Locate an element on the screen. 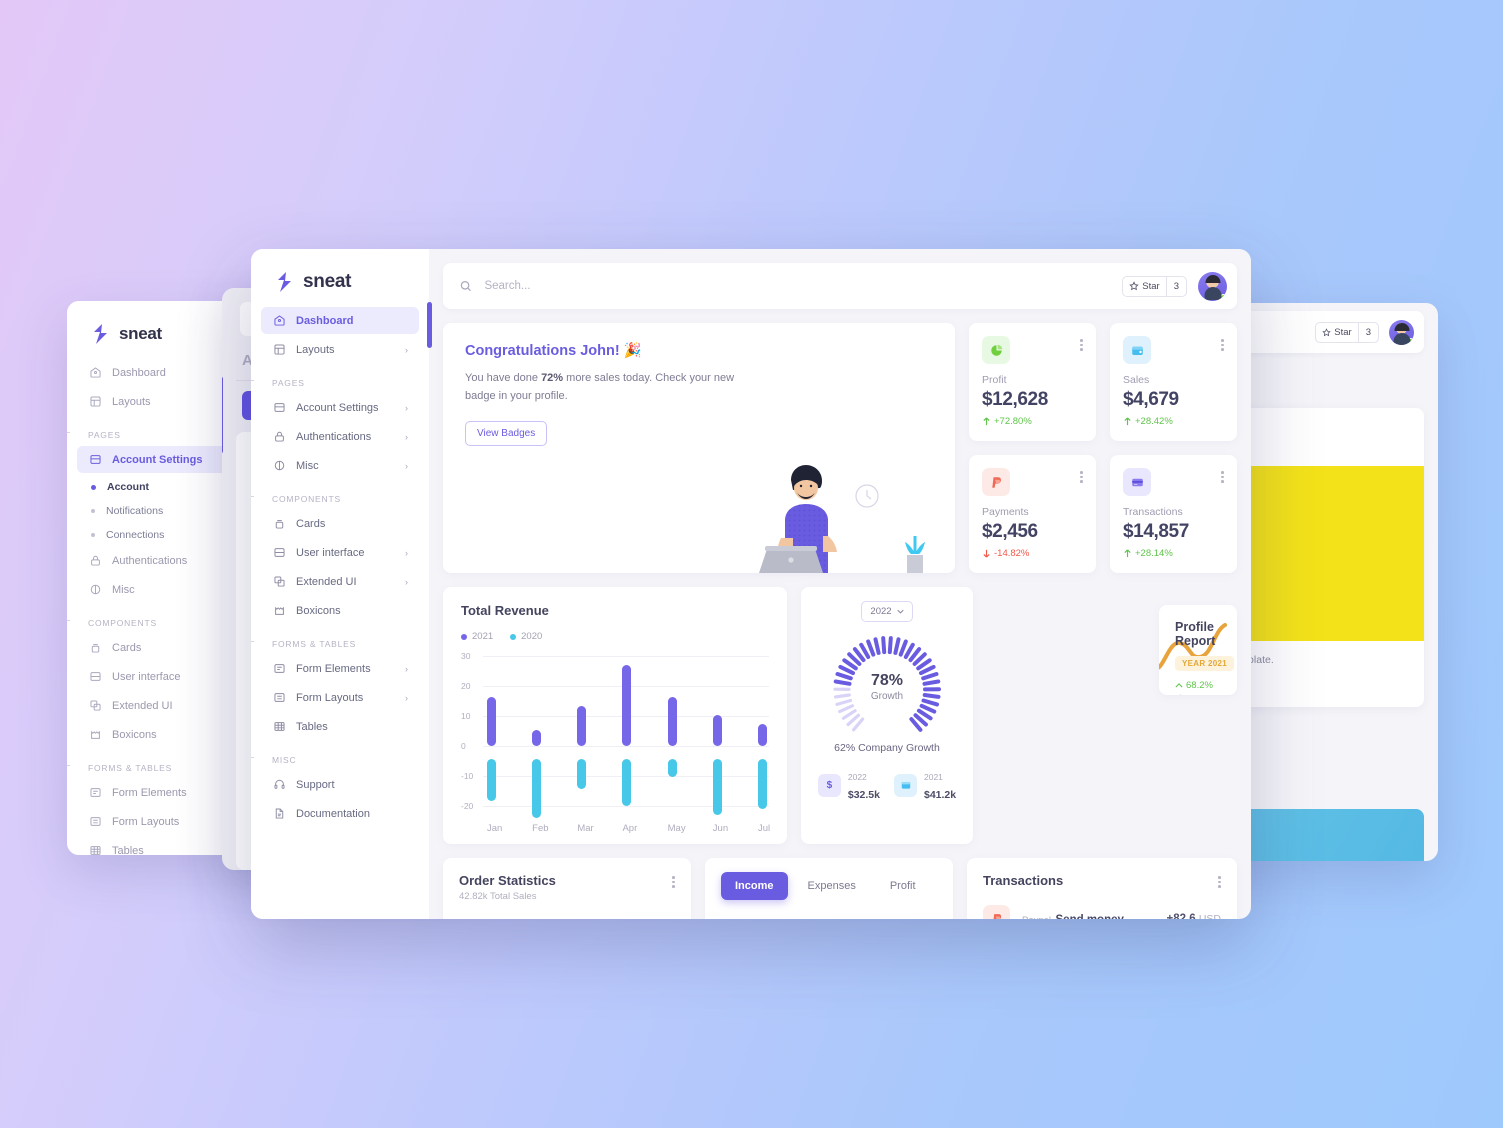  sidebar-section-pages: PAGES is located at coordinates (340, 379).